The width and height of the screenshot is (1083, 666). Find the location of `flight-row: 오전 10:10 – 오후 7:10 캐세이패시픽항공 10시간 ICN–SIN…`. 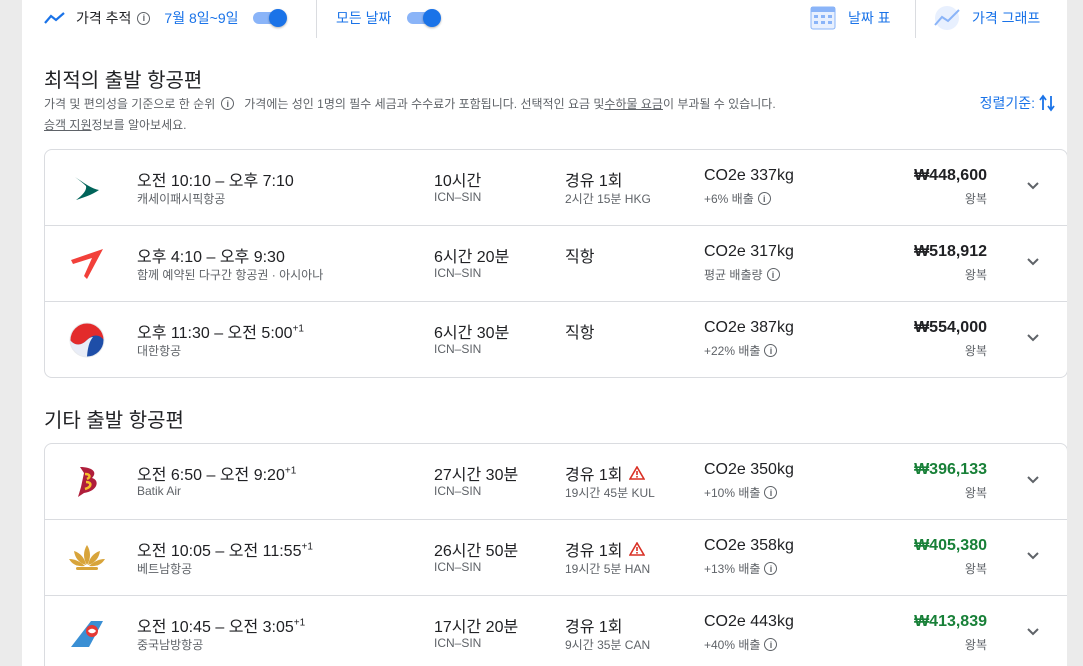

flight-row: 오전 10:10 – 오후 7:10 캐세이패시픽항공 10시간 ICN–SIN… is located at coordinates (556, 188).